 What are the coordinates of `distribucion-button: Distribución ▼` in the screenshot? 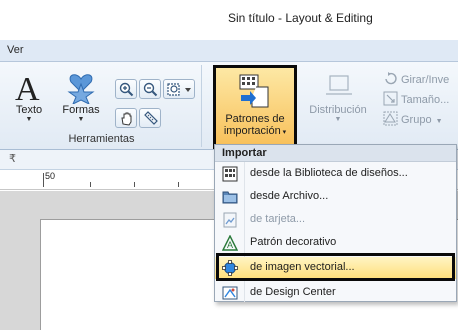 It's located at (338, 97).